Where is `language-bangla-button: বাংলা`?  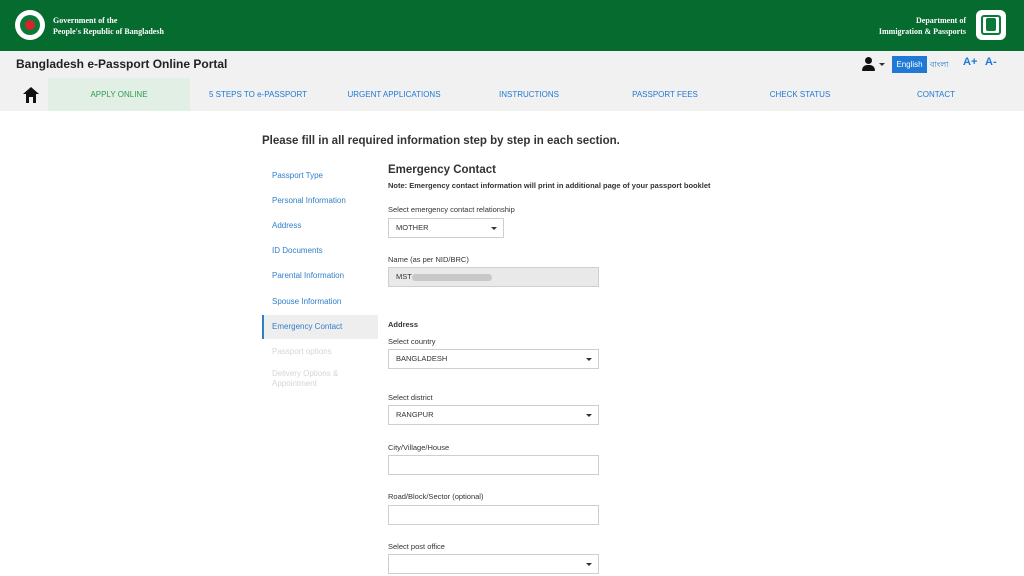
language-bangla-button: বাংলা is located at coordinates (939, 64).